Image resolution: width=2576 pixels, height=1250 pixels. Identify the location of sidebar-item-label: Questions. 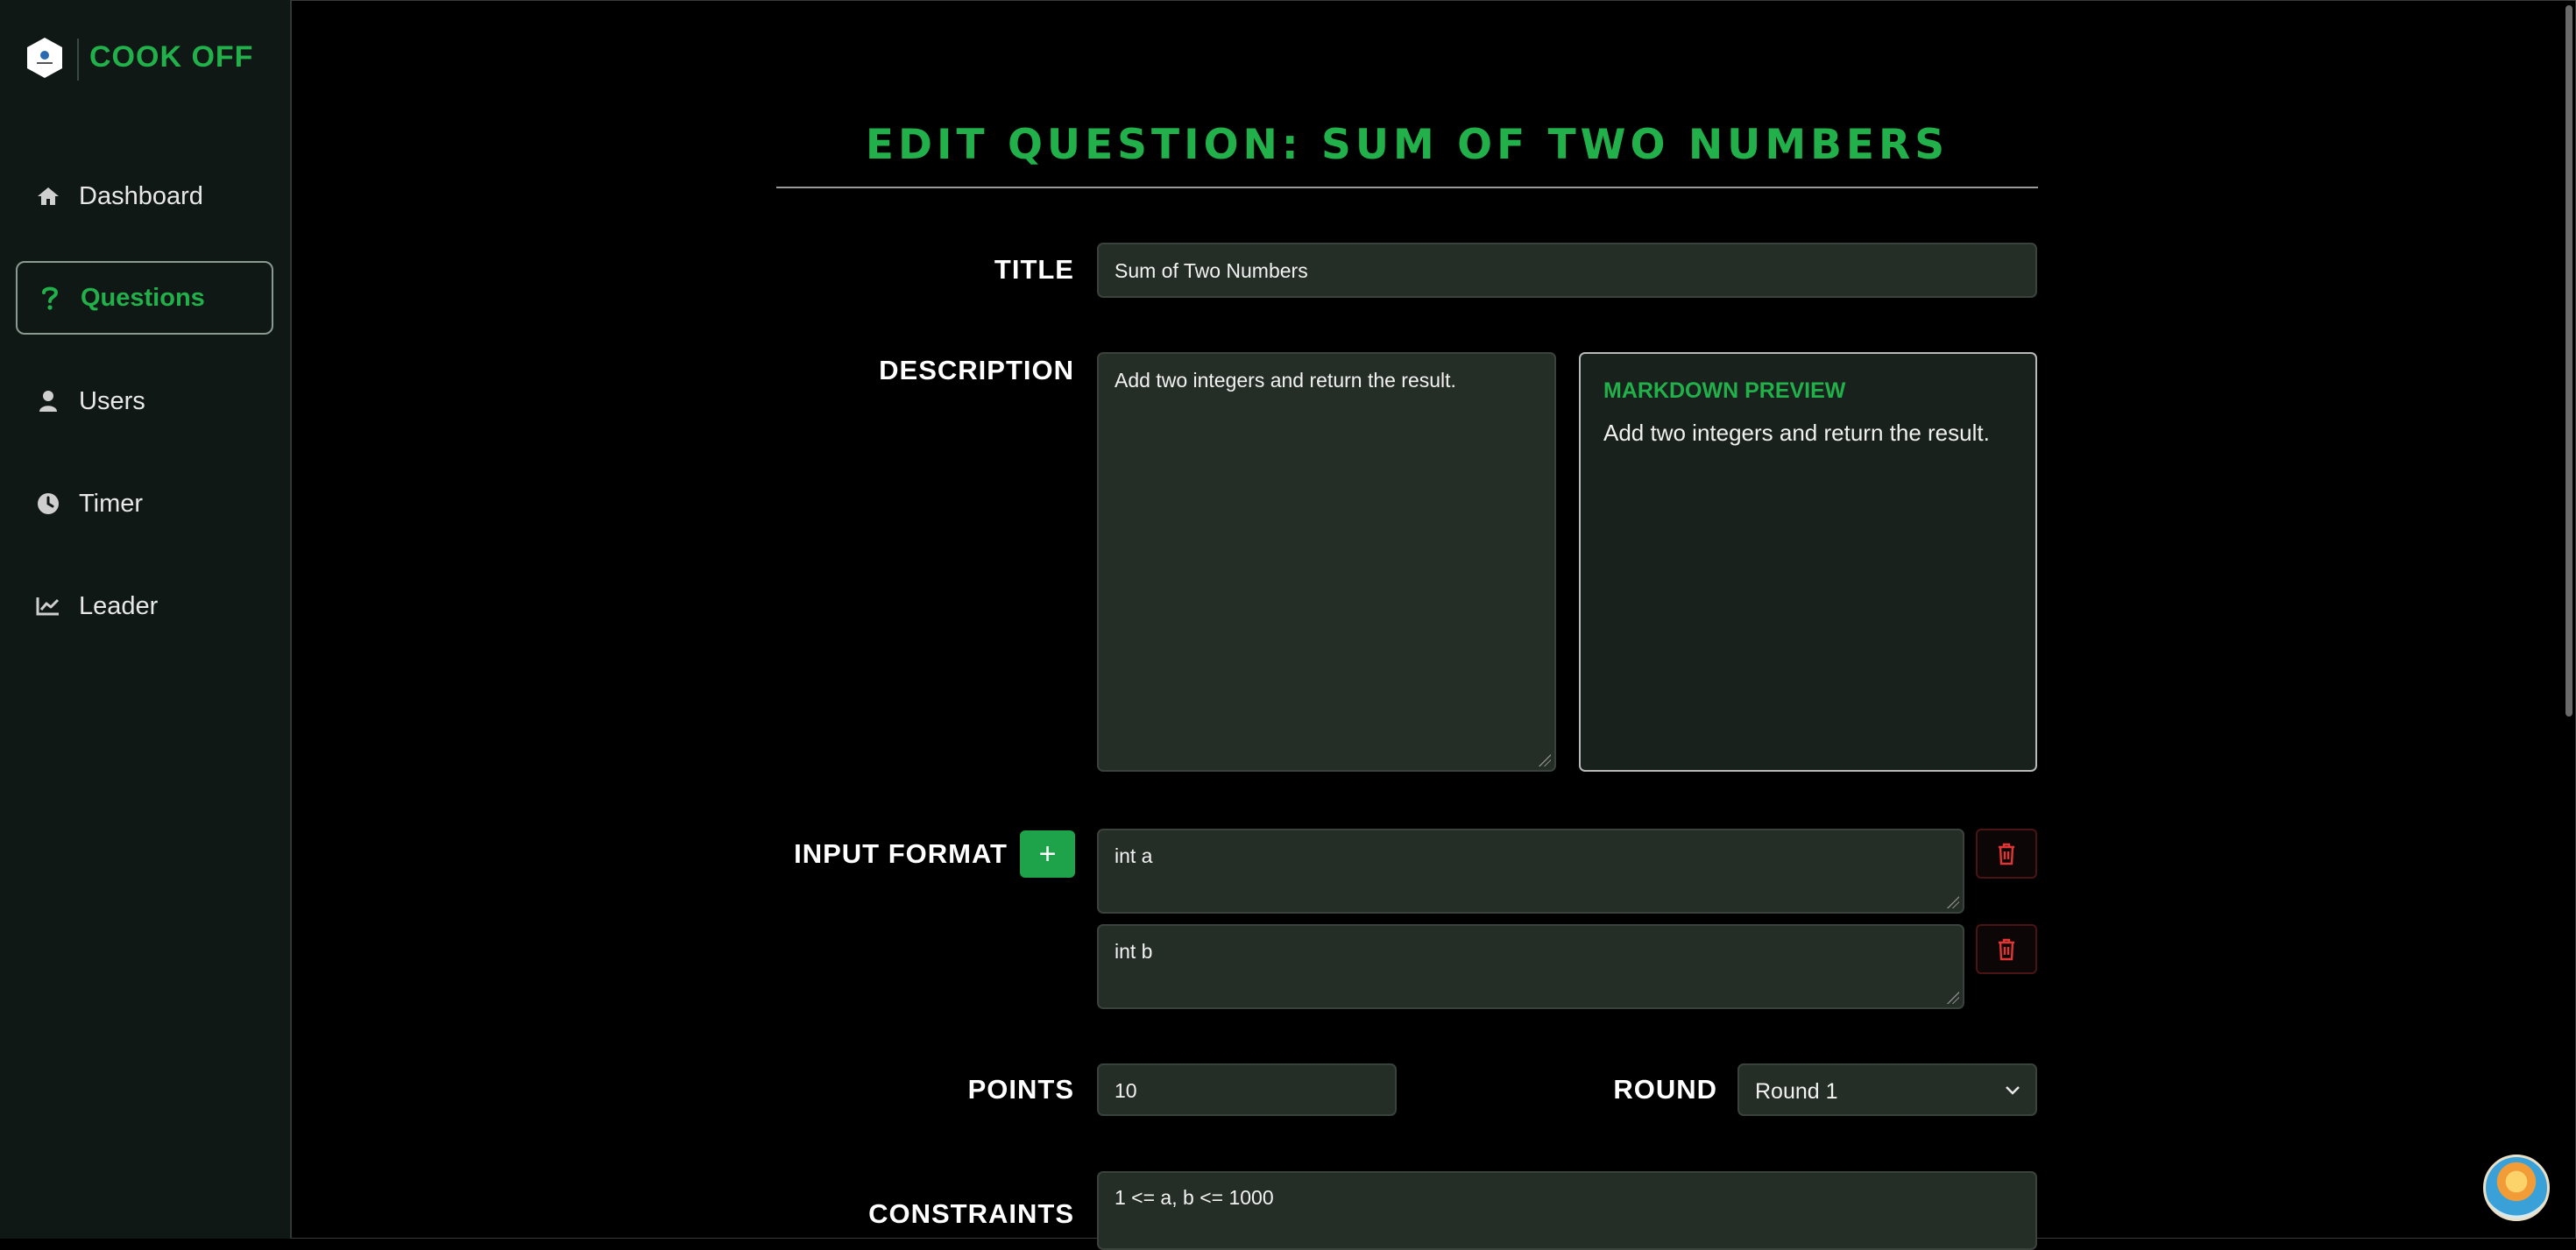
(143, 297).